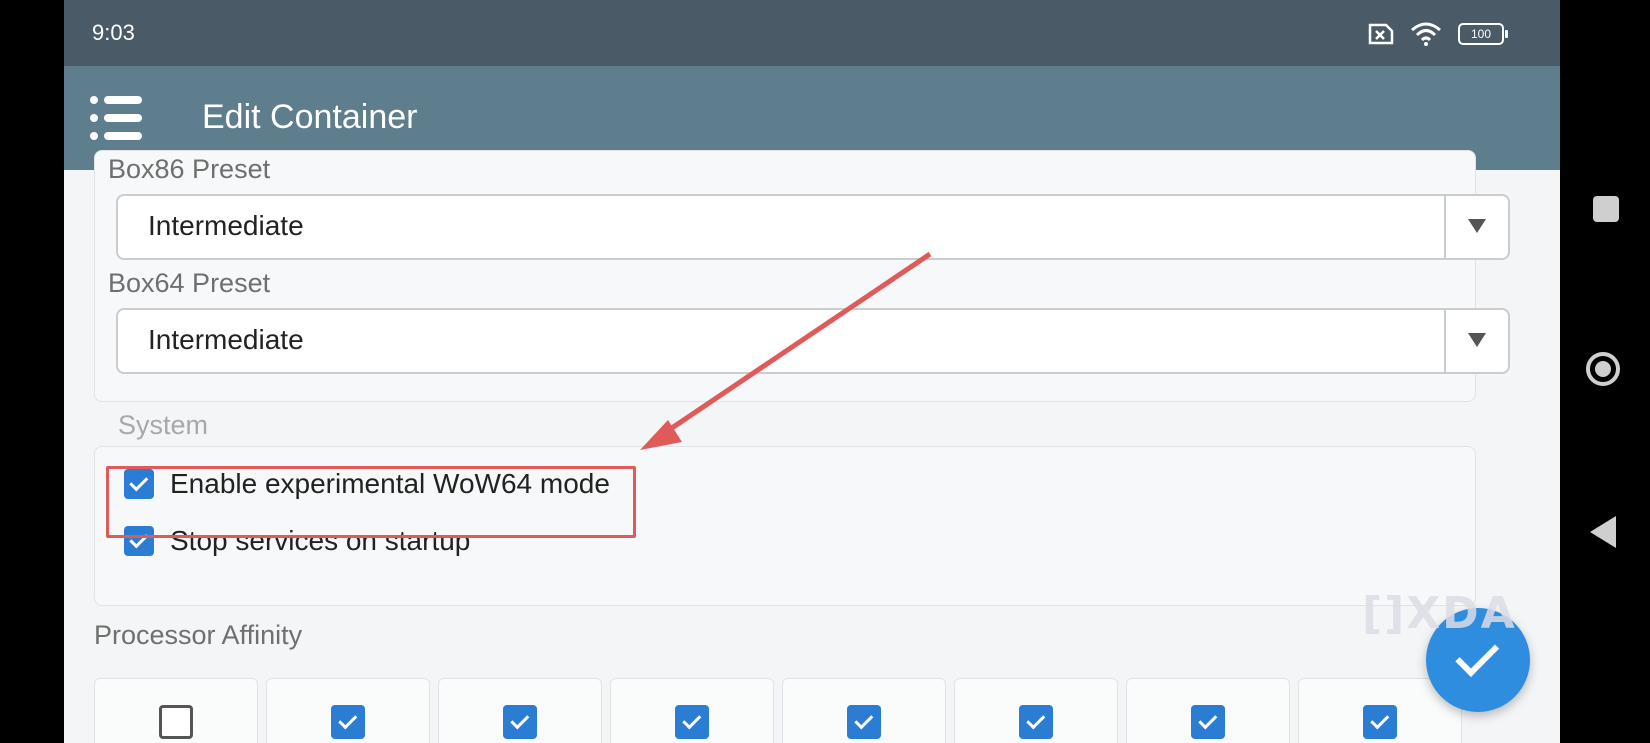 The width and height of the screenshot is (1650, 743). Describe the element at coordinates (1603, 369) in the screenshot. I see `home-icon` at that location.